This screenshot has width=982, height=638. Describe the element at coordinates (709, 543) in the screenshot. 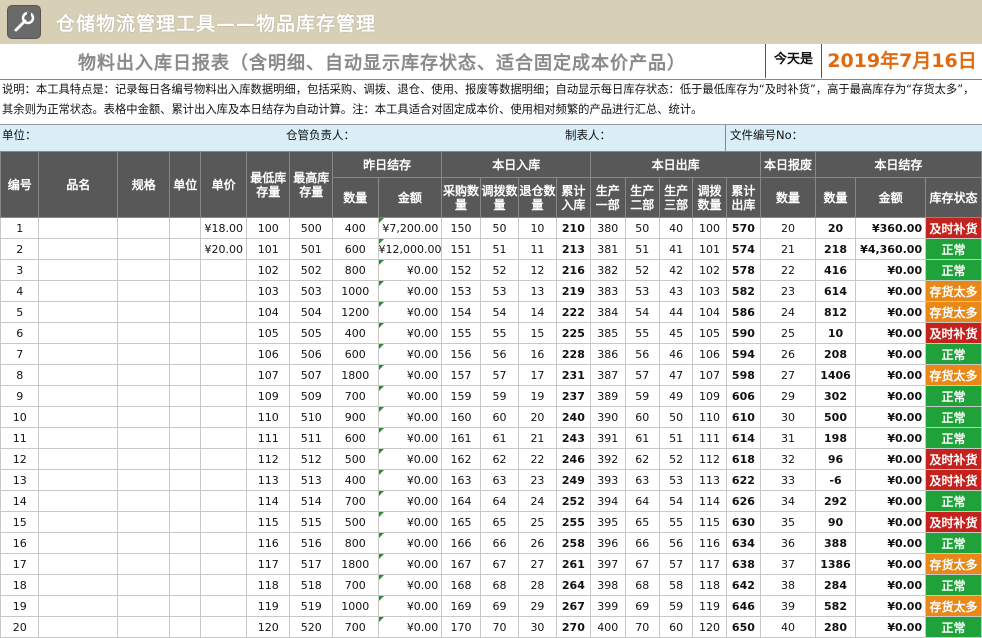

I see `cell-tout: 116` at that location.